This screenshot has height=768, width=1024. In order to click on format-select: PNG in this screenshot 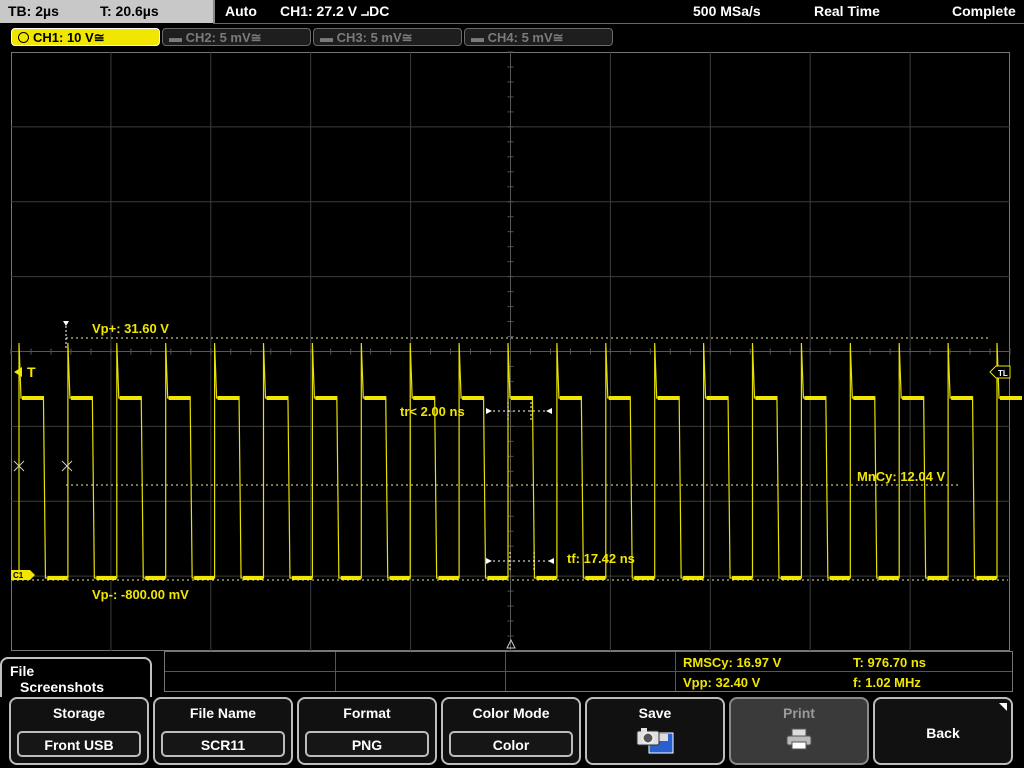, I will do `click(367, 744)`.